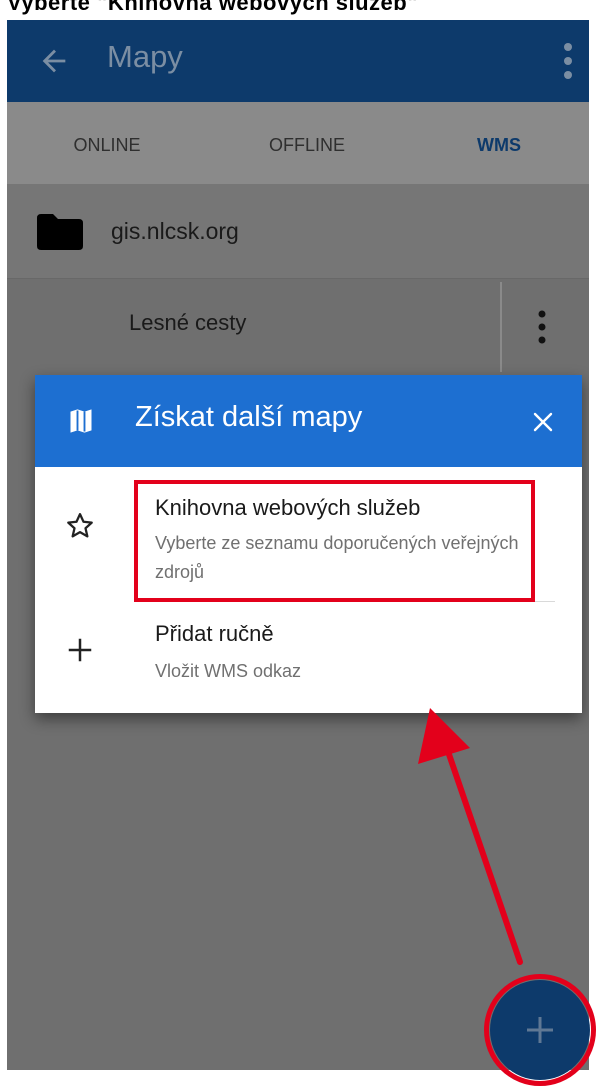 The height and width of the screenshot is (1086, 598). Describe the element at coordinates (499, 143) in the screenshot. I see `tab-wms: WMS` at that location.